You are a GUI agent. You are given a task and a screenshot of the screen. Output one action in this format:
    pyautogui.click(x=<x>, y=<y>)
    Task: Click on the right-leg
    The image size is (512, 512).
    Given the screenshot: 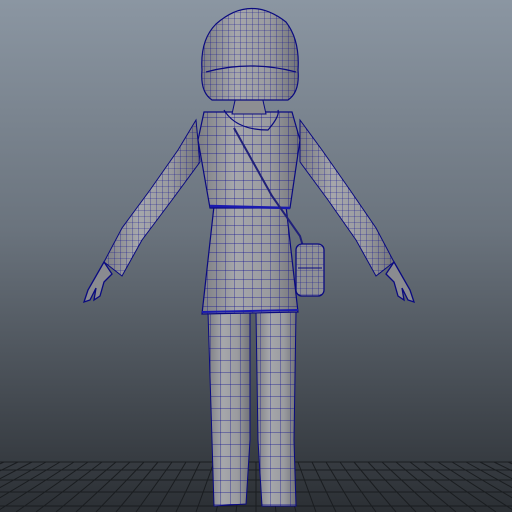 What is the action you would take?
    pyautogui.click(x=276, y=409)
    